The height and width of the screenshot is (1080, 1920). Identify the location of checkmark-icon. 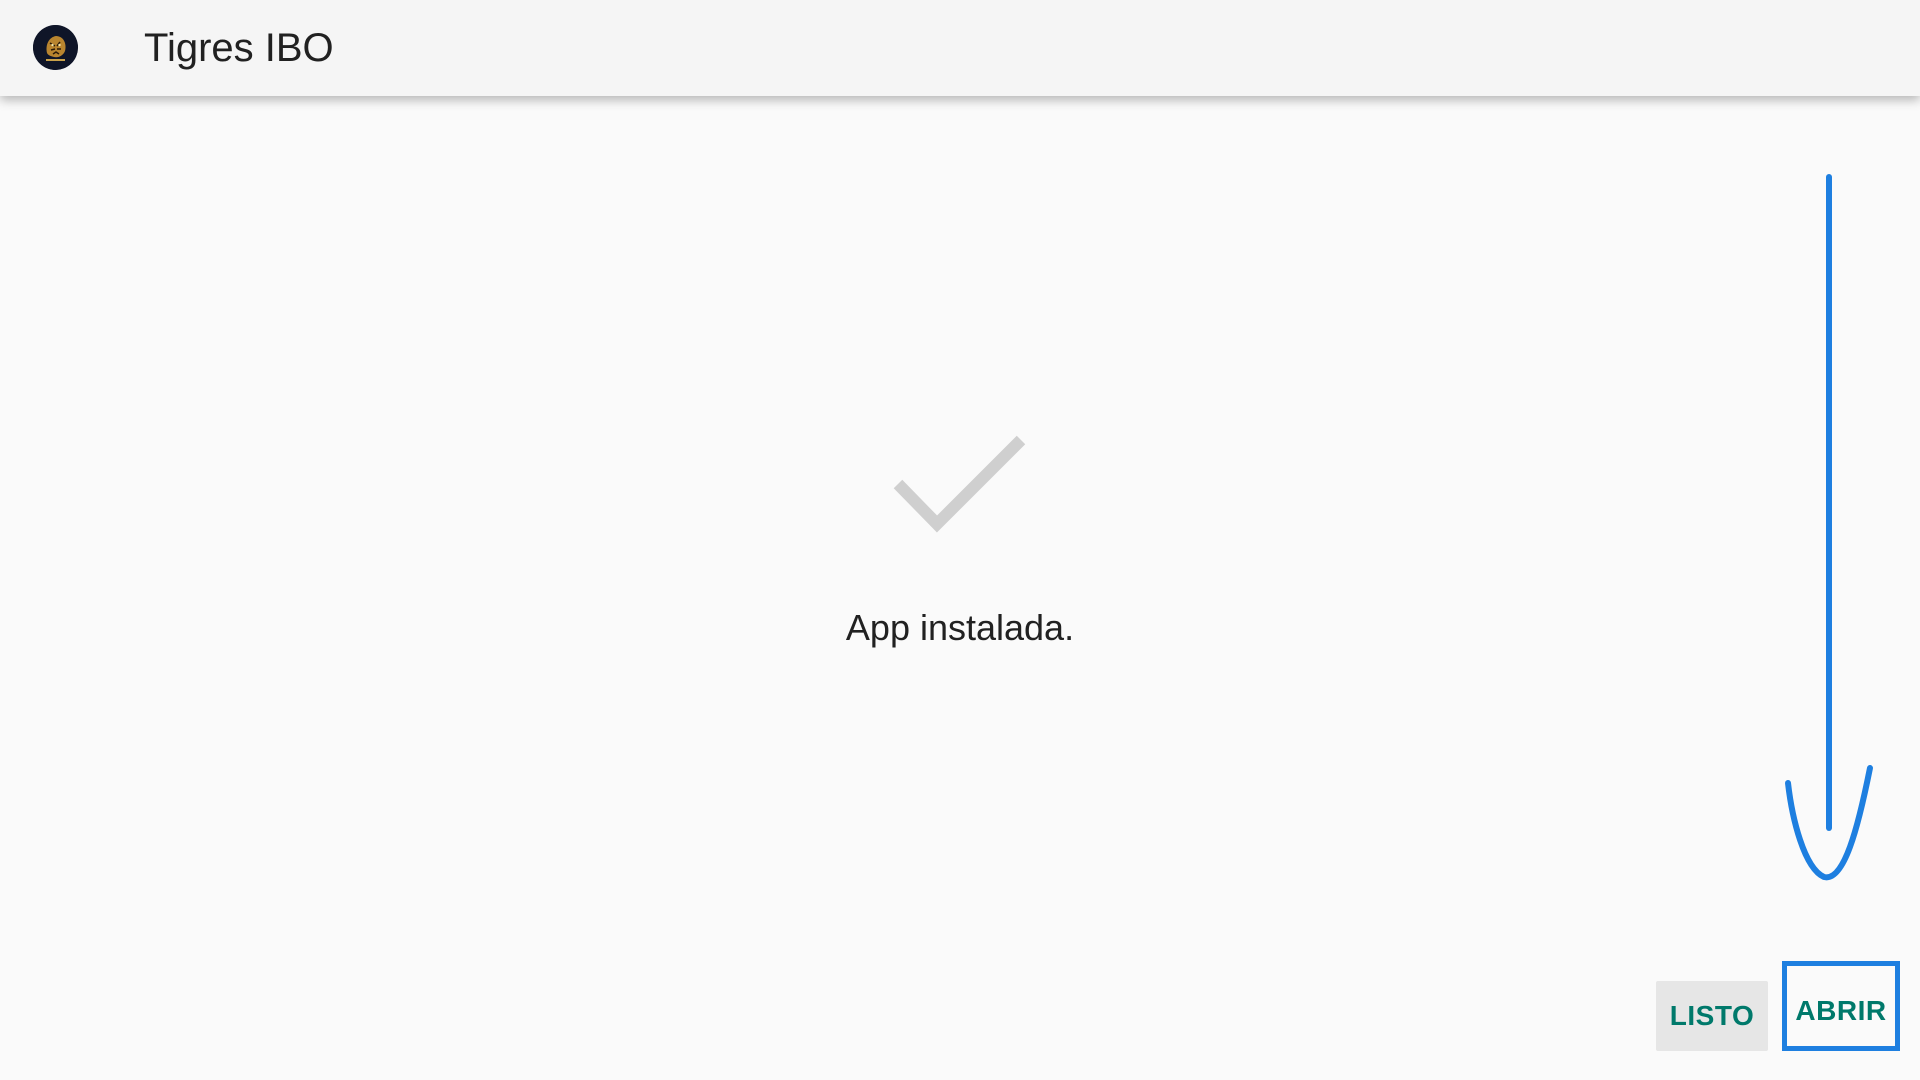
(959, 484).